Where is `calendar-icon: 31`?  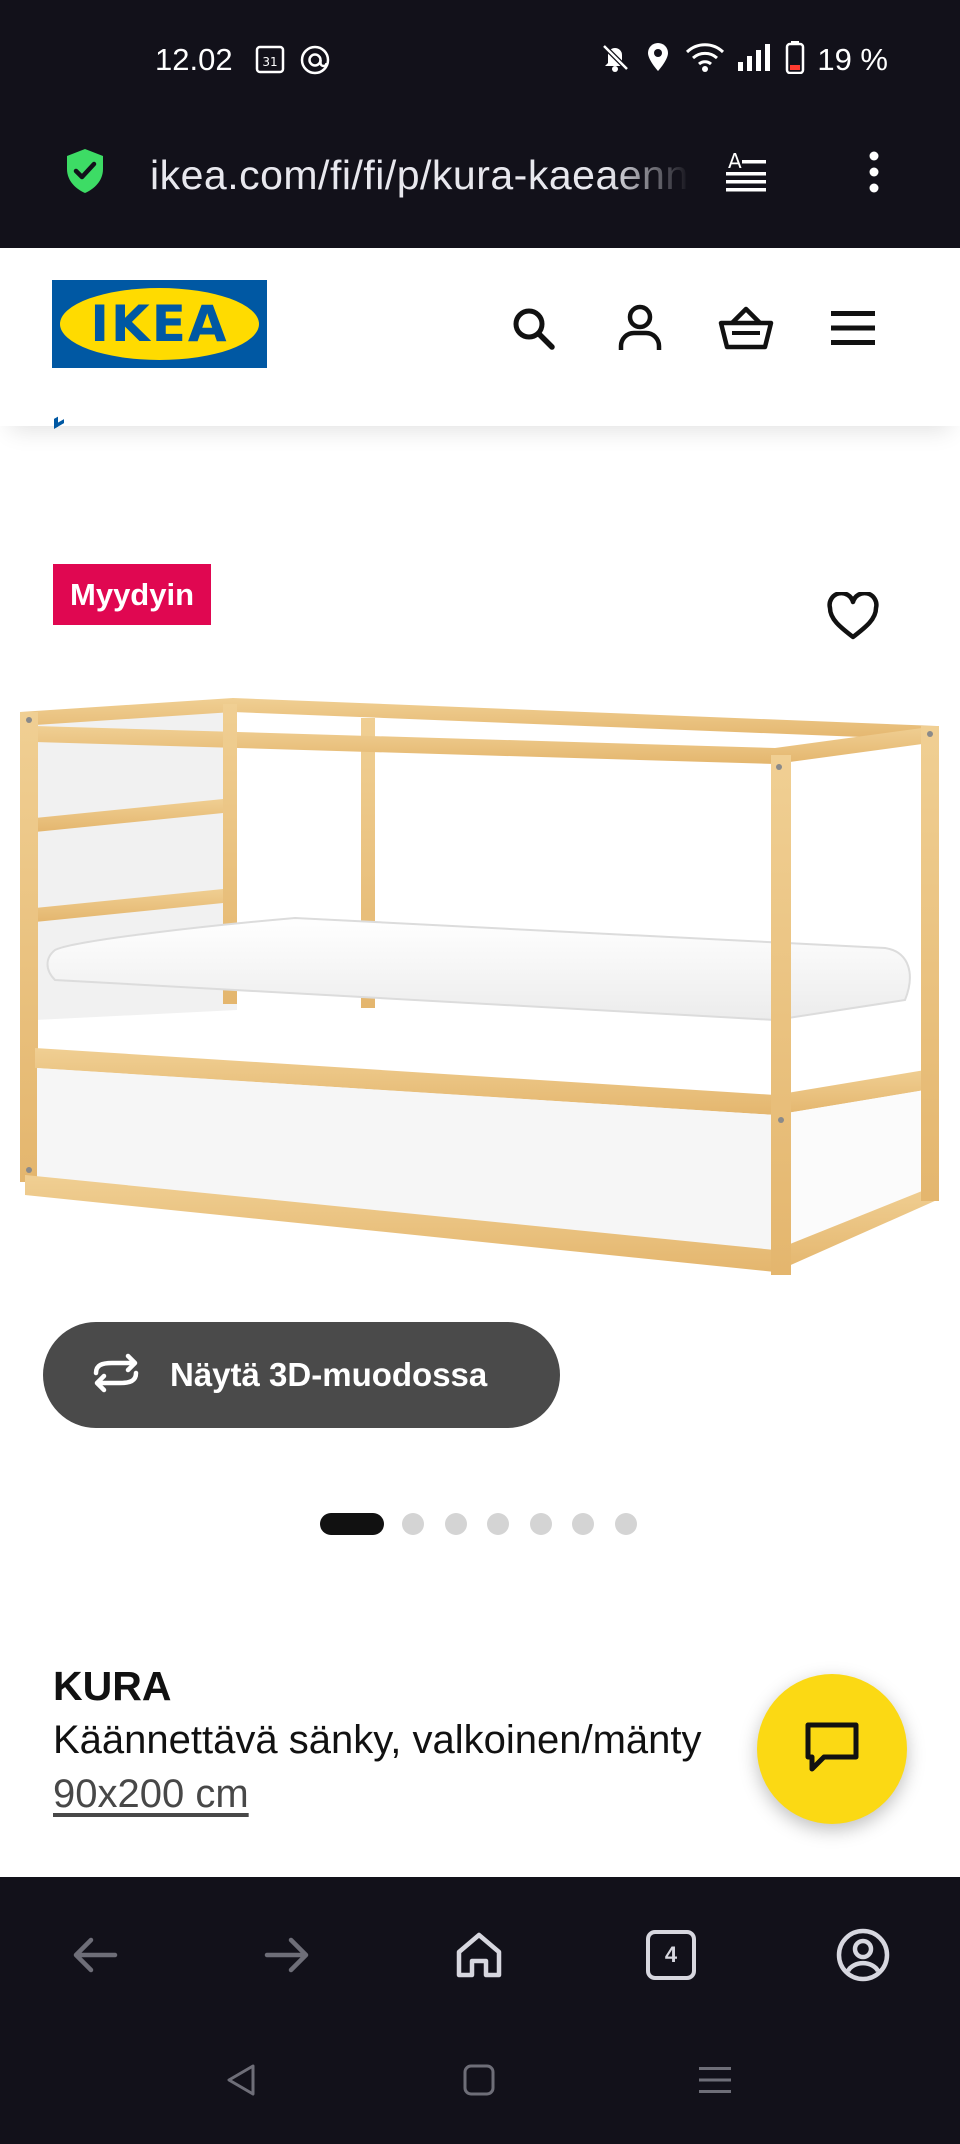 calendar-icon: 31 is located at coordinates (270, 62).